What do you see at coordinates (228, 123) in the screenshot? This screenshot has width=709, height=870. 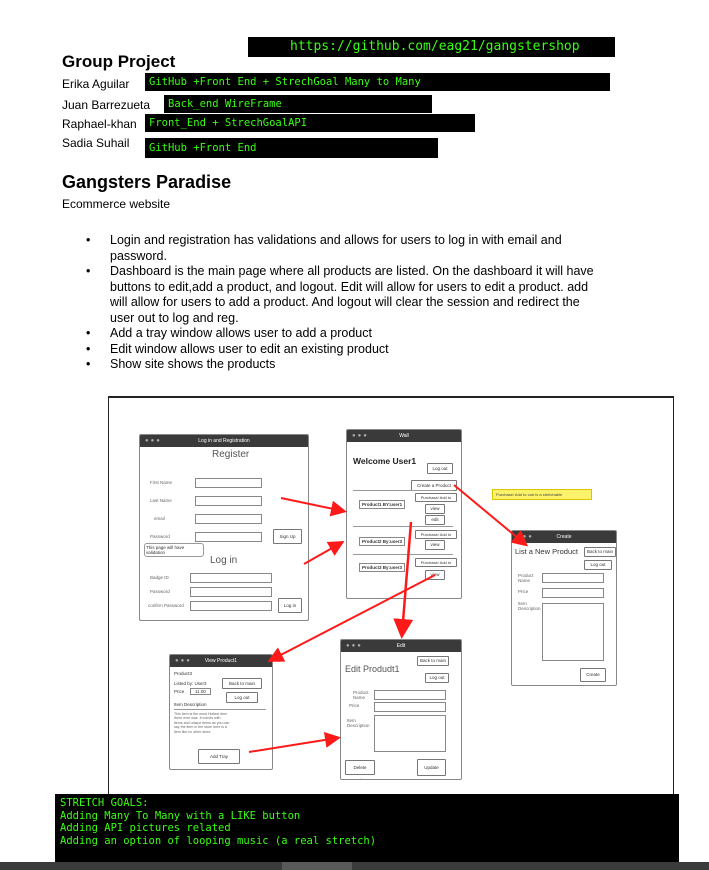 I see `member-role-text: Front_End + StrechGoalAPI` at bounding box center [228, 123].